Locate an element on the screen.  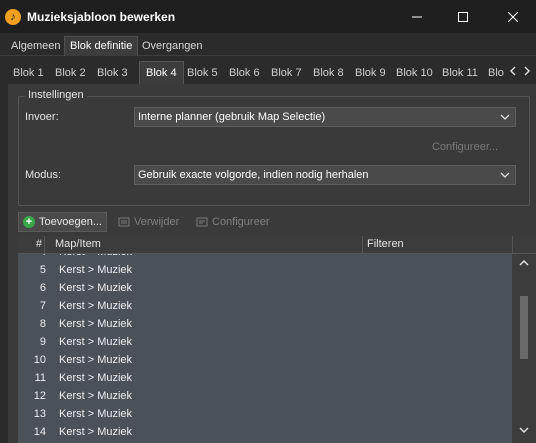
app-icon: ♪ is located at coordinates (13, 16).